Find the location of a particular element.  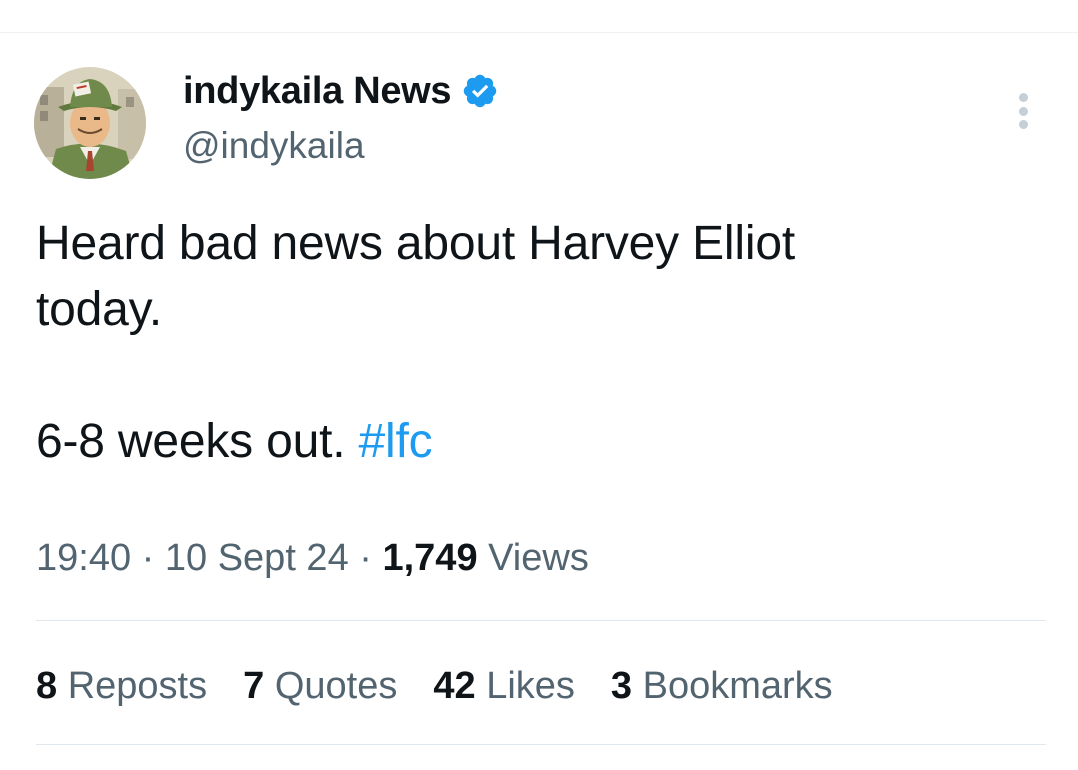

likes-label: Likes is located at coordinates (530, 686).